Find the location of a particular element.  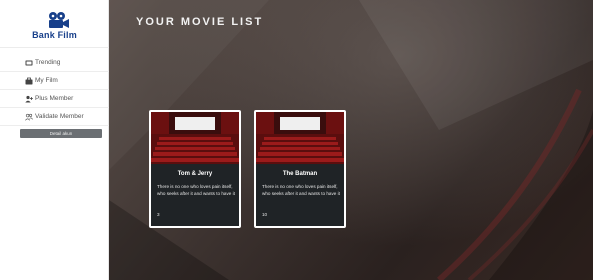

page-title: YOUR MOVIE LIST is located at coordinates (200, 22).